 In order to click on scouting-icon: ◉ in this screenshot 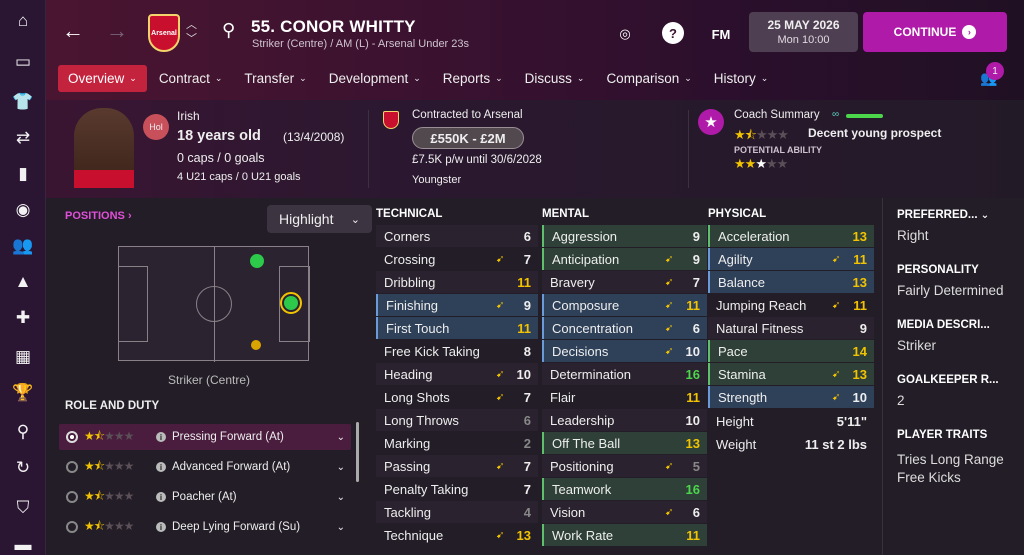, I will do `click(23, 210)`.